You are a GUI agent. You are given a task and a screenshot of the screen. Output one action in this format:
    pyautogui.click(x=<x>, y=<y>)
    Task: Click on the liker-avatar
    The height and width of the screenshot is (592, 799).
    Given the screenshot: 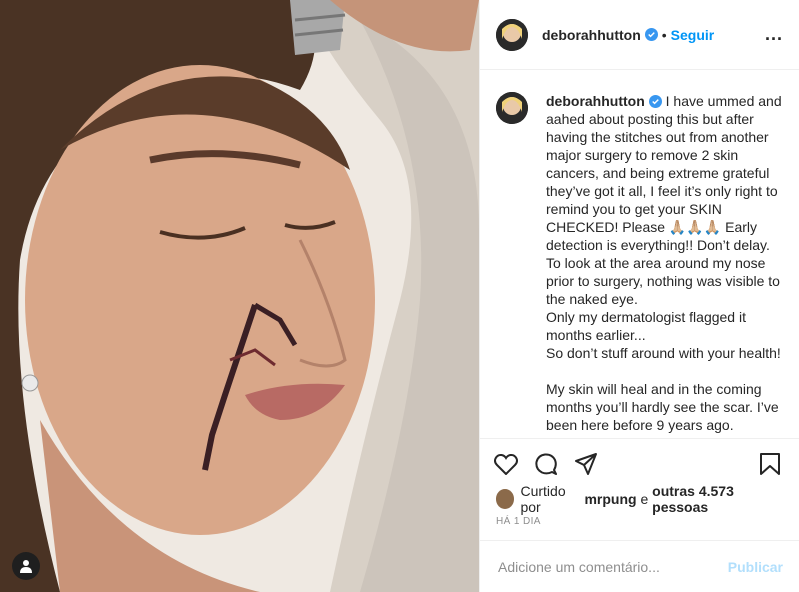 What is the action you would take?
    pyautogui.click(x=505, y=499)
    